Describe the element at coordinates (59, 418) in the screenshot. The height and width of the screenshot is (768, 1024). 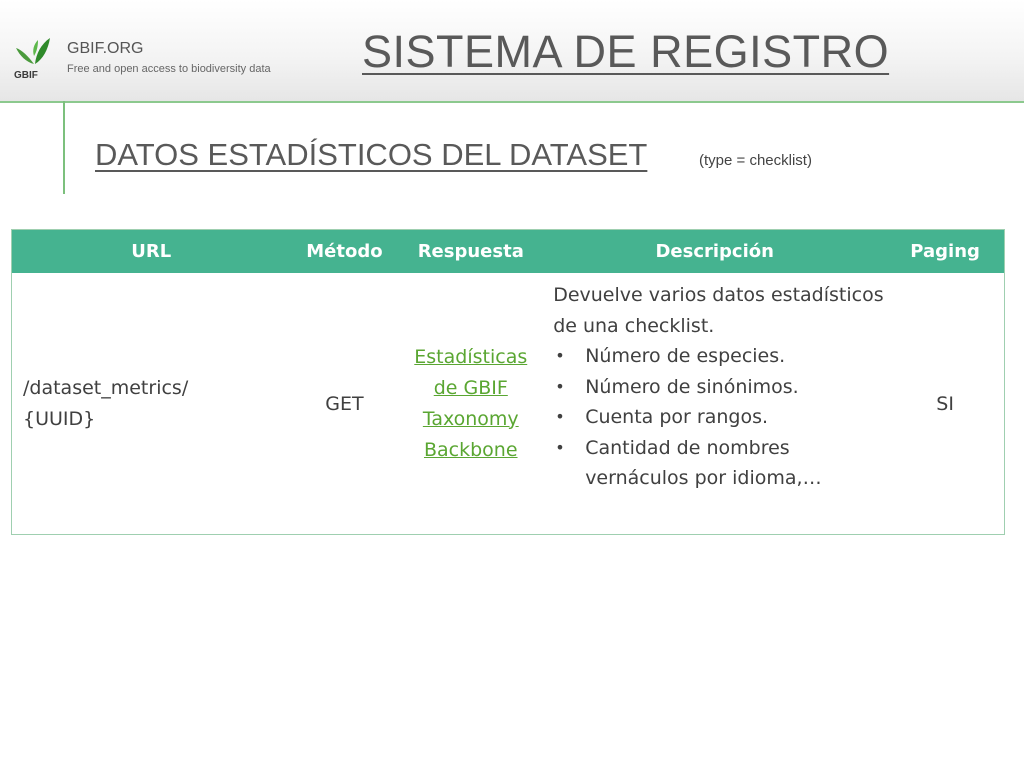
I see `url-line: {UUID}` at that location.